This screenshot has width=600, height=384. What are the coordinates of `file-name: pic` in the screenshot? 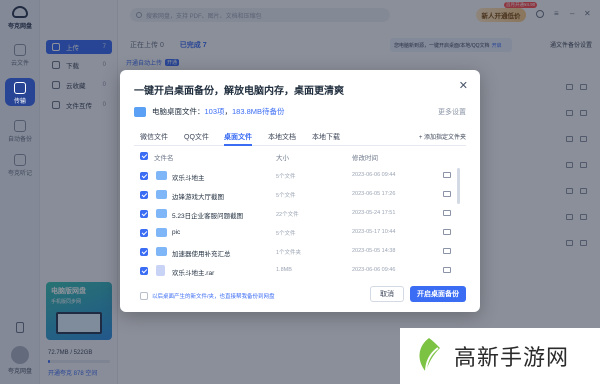 It's located at (176, 232).